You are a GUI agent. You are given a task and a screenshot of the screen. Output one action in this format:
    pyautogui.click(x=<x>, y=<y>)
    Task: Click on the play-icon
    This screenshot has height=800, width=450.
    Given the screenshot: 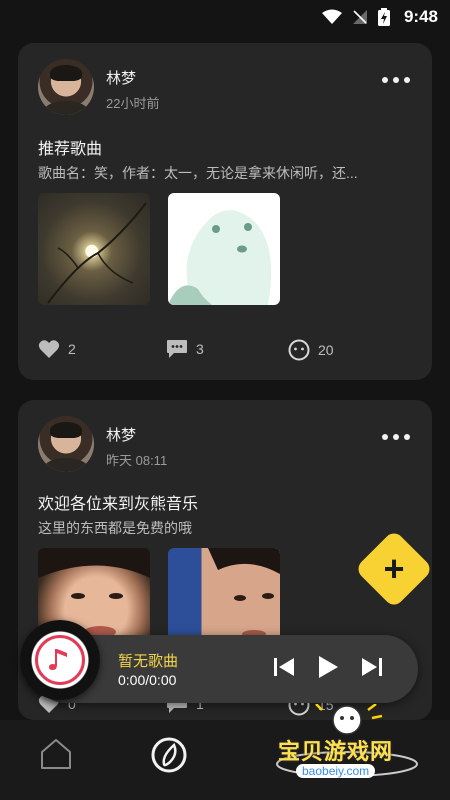 What is the action you would take?
    pyautogui.click(x=328, y=667)
    